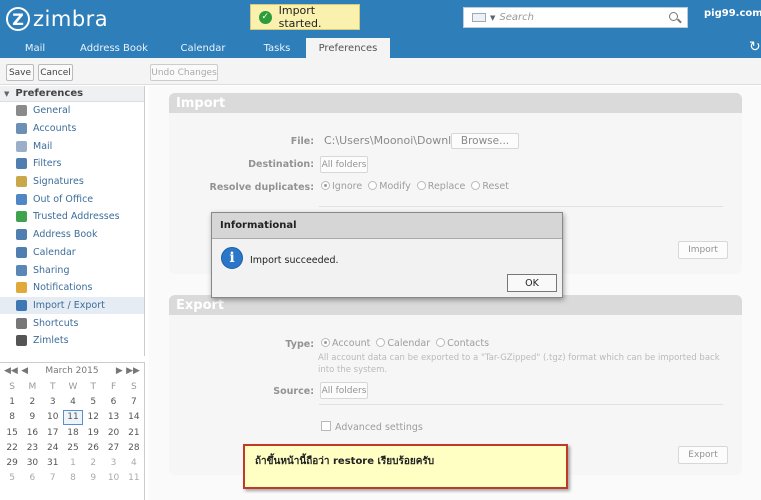  I want to click on next-month-icon: ▶, so click(119, 371).